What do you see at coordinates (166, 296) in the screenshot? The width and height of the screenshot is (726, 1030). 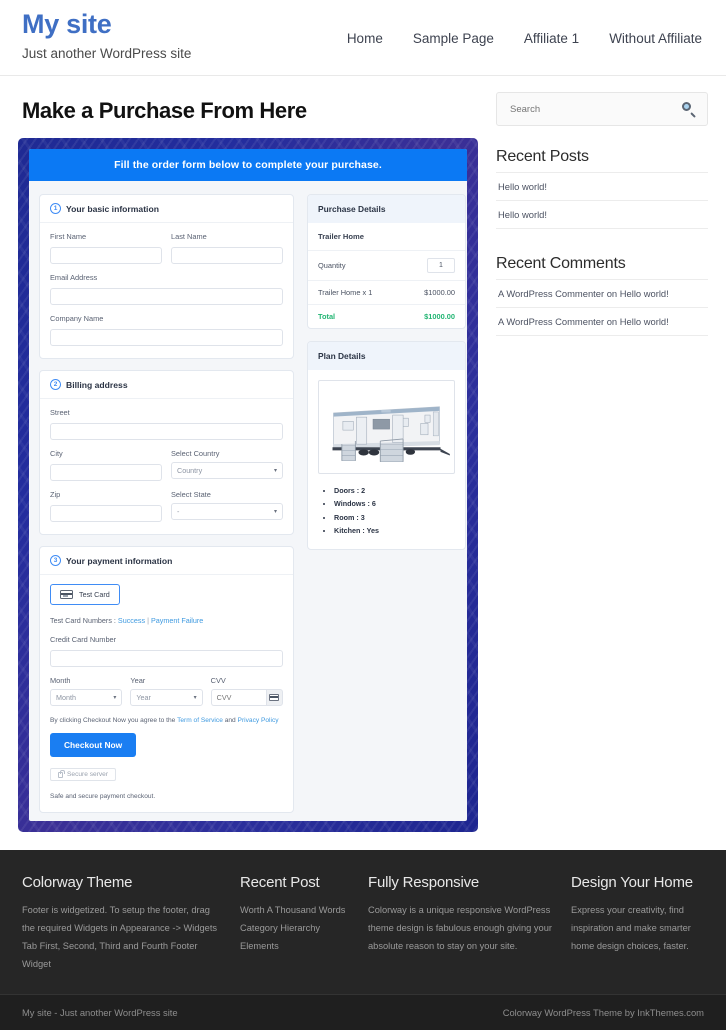 I see `email-input` at bounding box center [166, 296].